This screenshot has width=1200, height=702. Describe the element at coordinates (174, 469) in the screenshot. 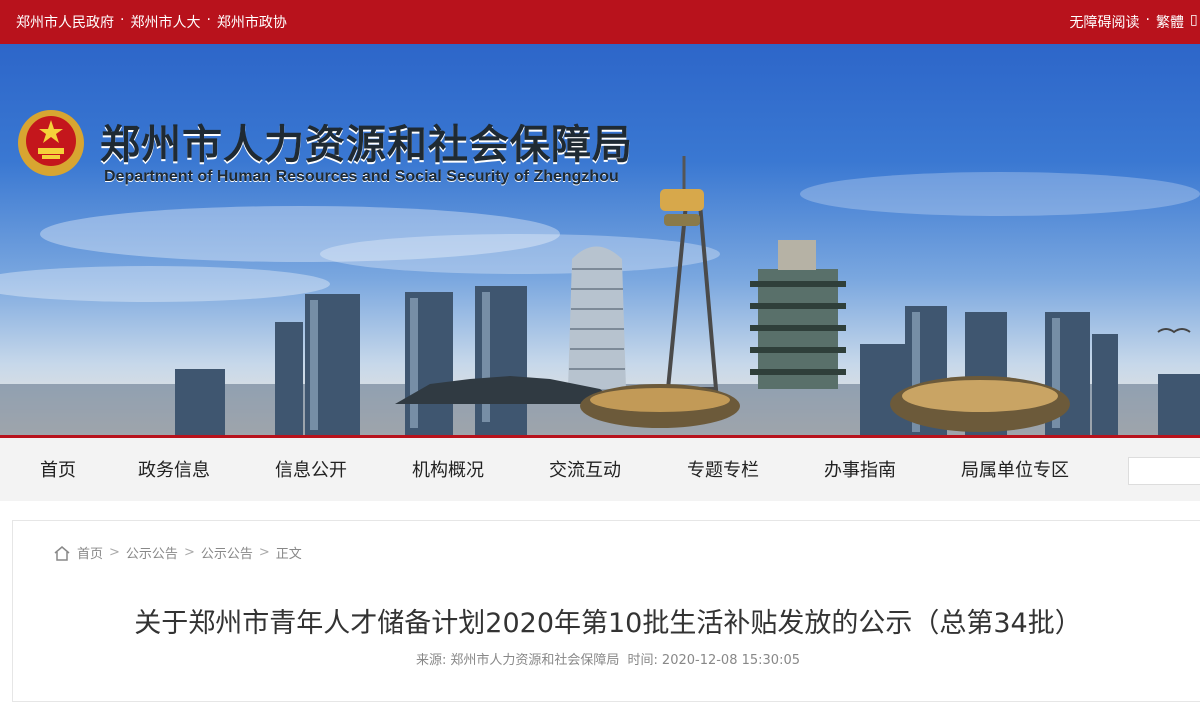

I see `nav-item-government-info: 政务信息` at that location.